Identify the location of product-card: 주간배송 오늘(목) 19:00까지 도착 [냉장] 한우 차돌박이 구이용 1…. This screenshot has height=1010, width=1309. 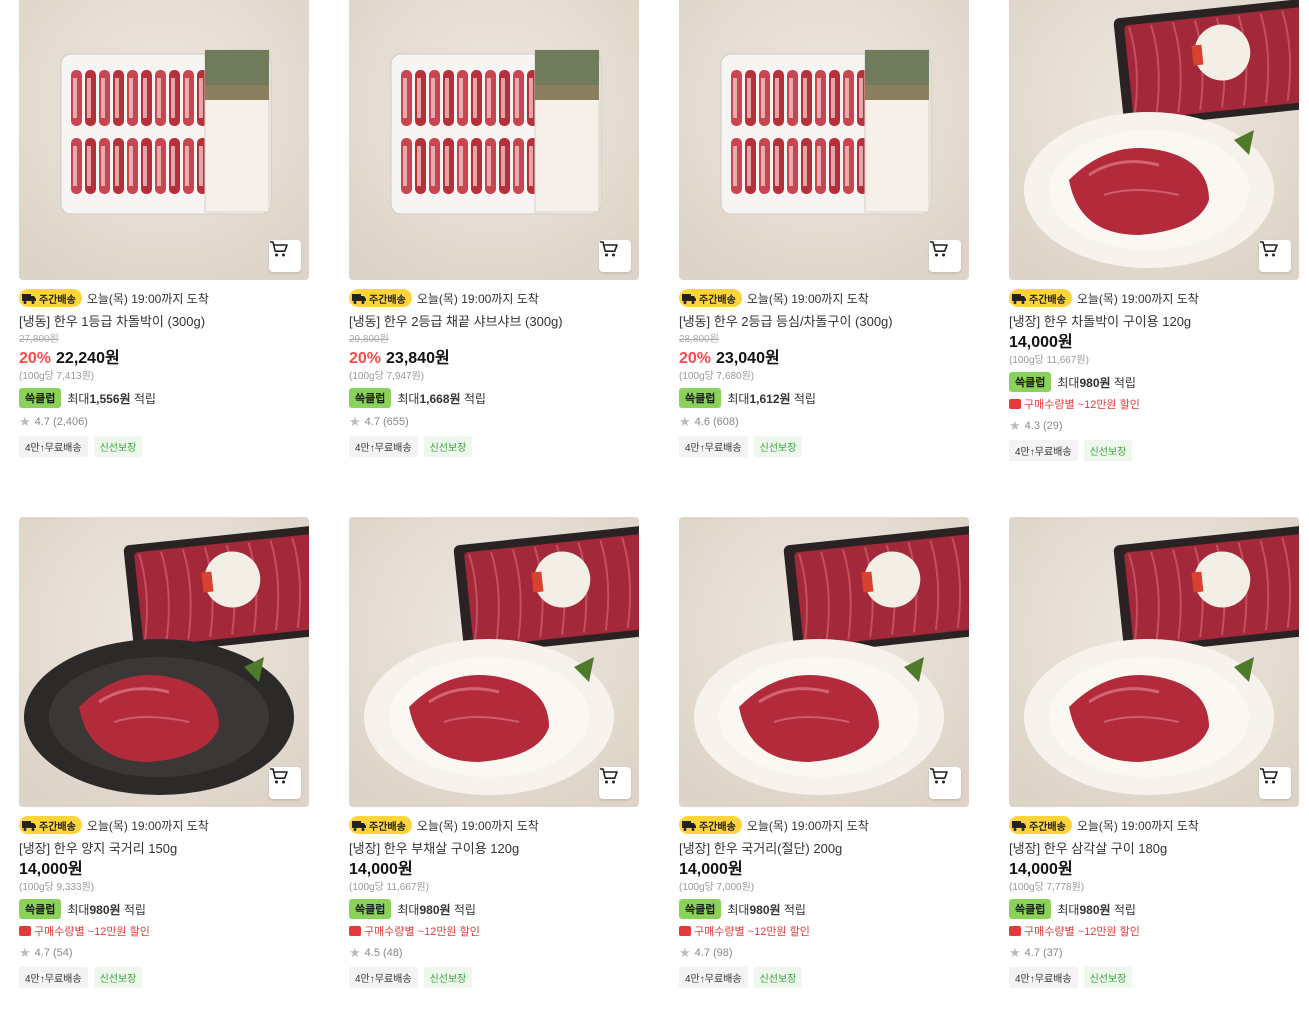
(1154, 230).